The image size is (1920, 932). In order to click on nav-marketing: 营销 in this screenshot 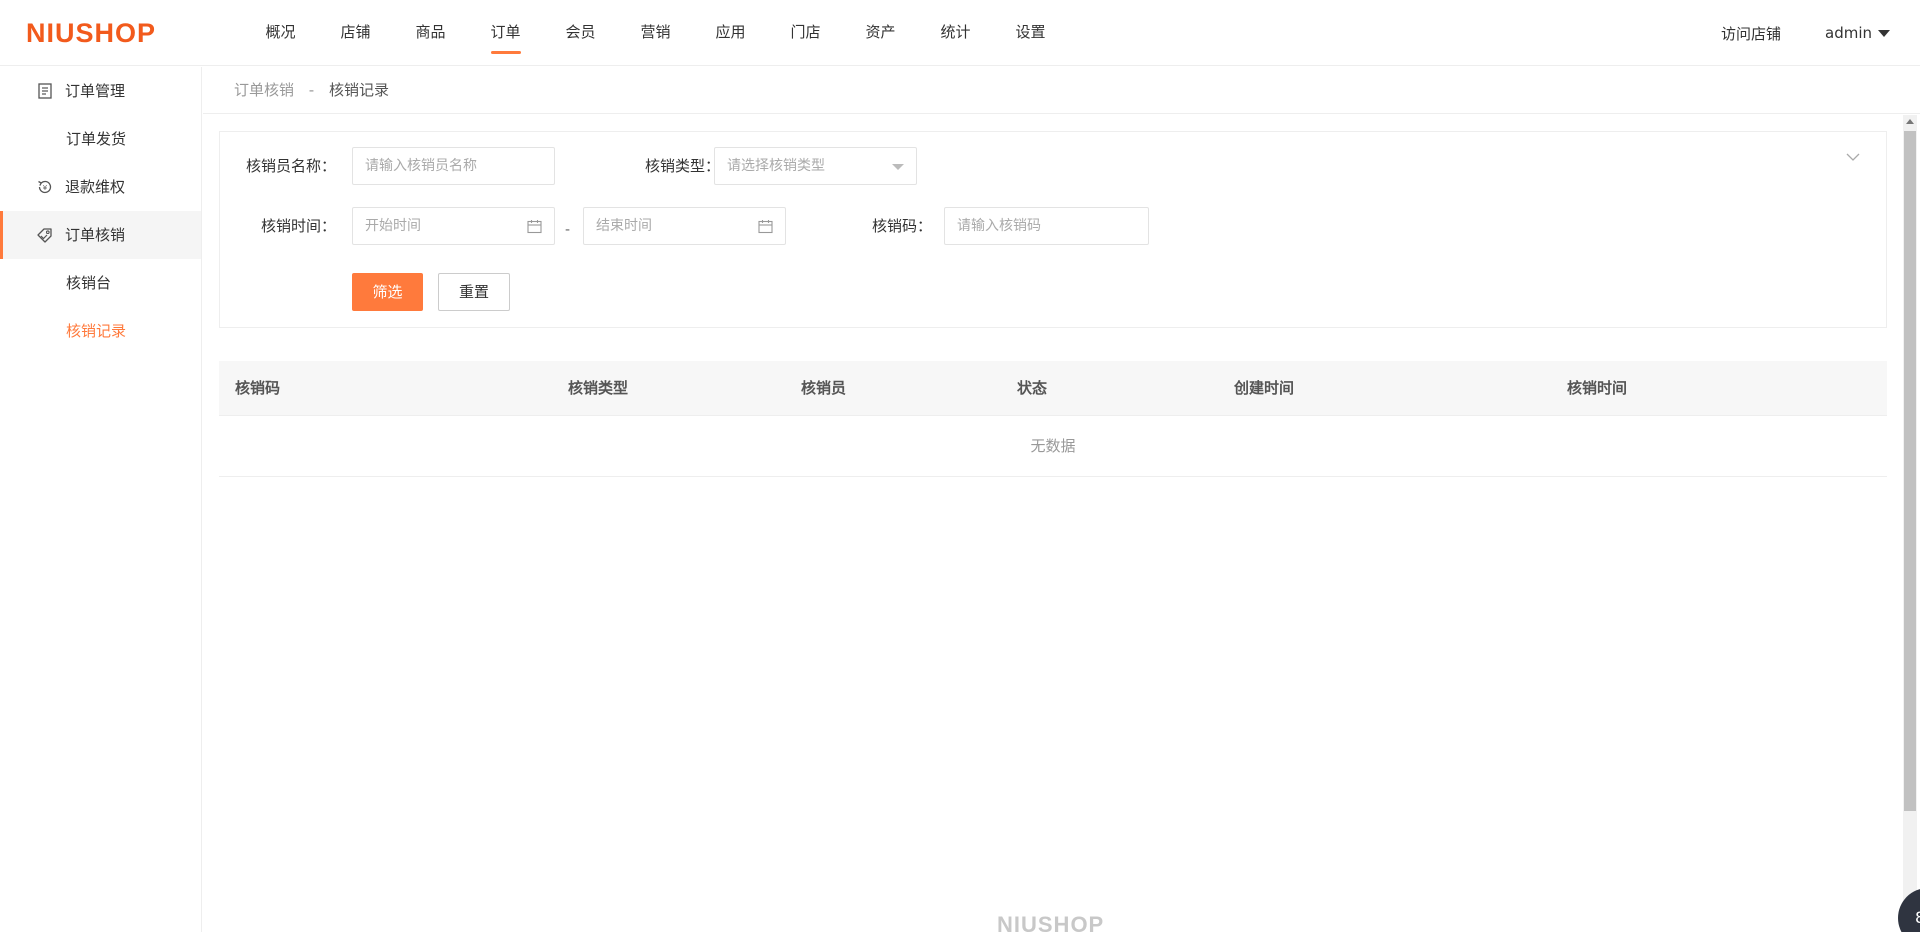, I will do `click(655, 33)`.